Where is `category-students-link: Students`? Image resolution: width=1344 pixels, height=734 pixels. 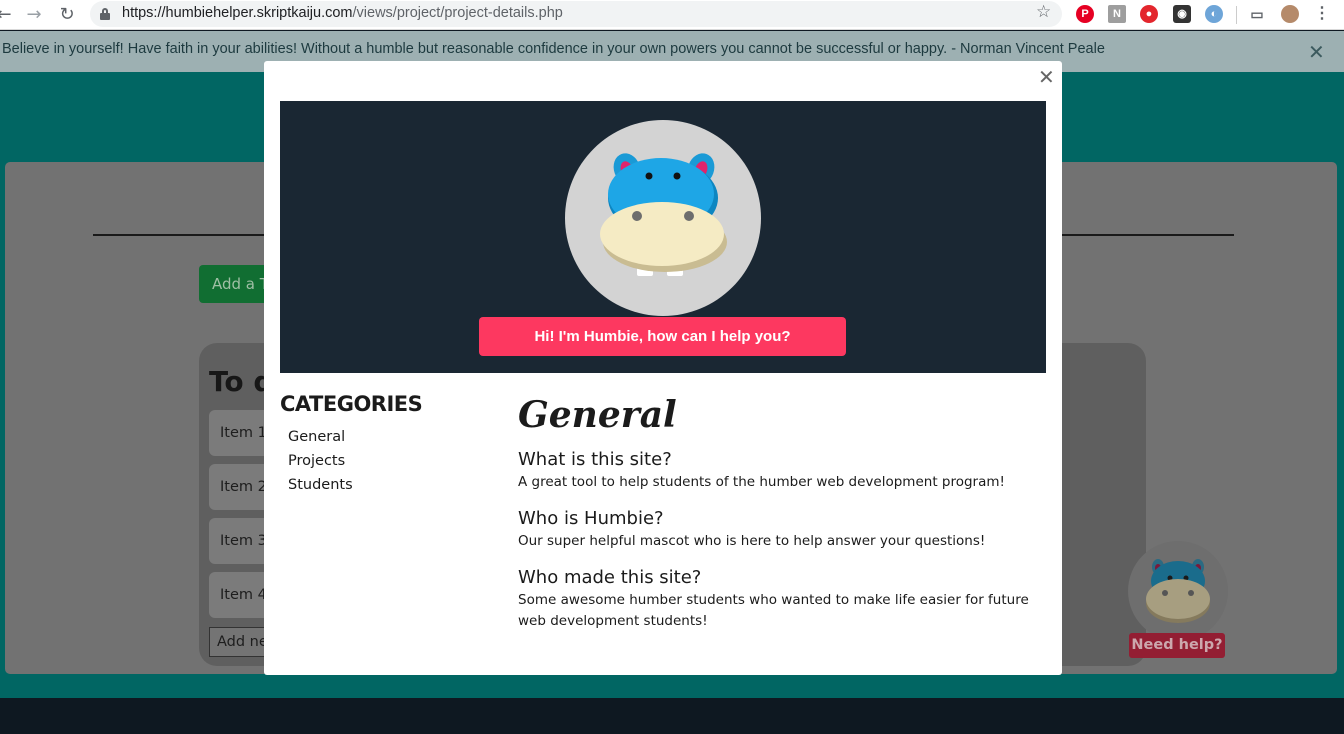
category-students-link: Students is located at coordinates (320, 485).